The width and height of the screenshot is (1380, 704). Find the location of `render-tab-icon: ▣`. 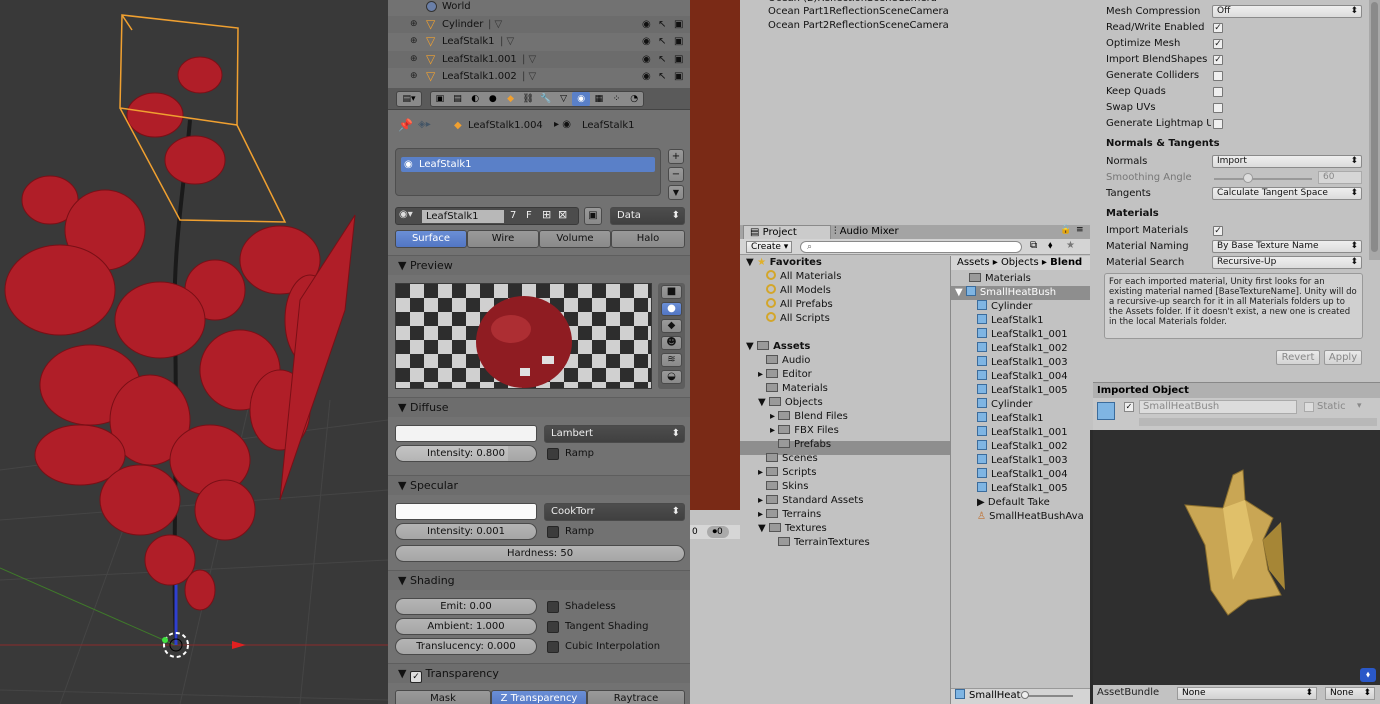

render-tab-icon: ▣ is located at coordinates (440, 99).